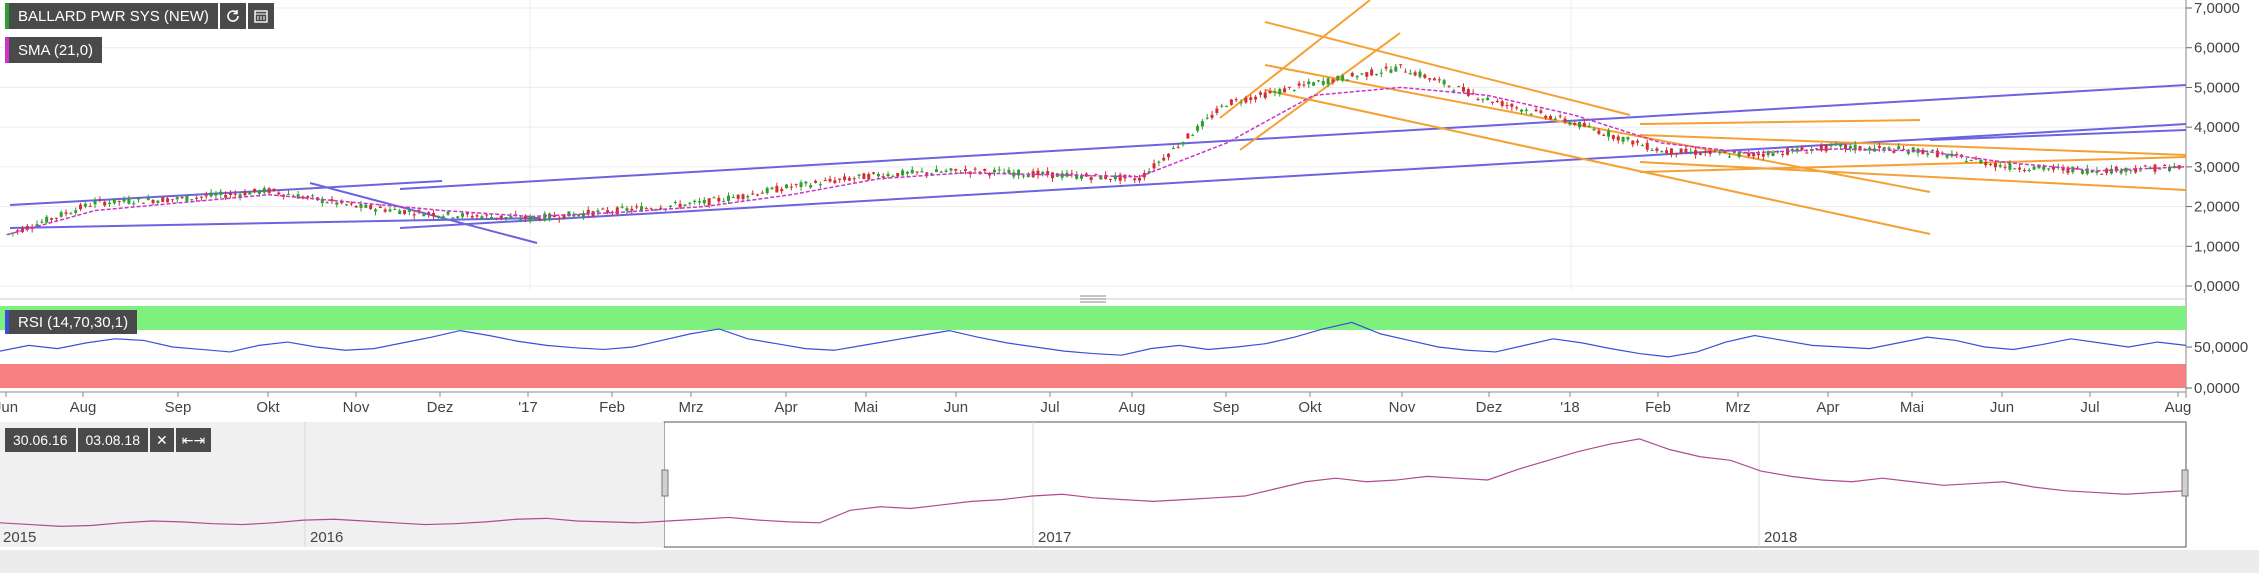  I want to click on navigator-handle-left, so click(665, 483).